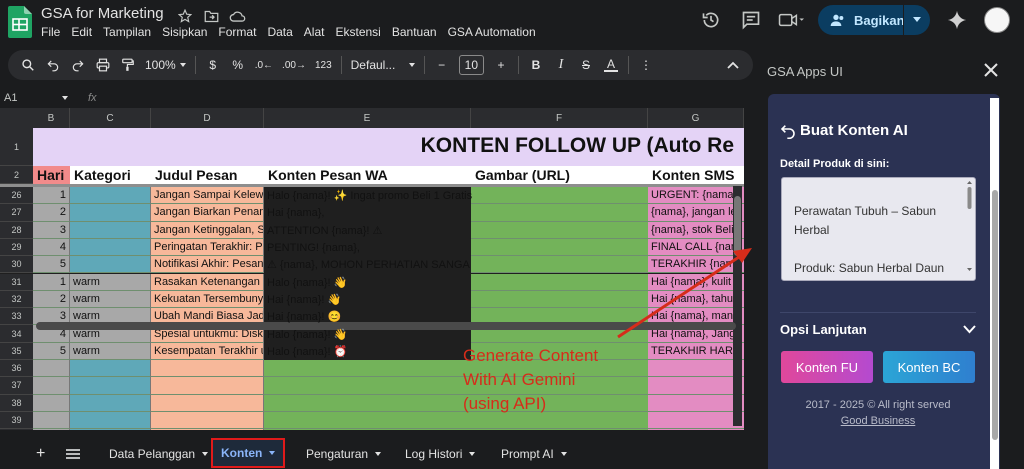 Image resolution: width=1024 pixels, height=469 pixels. What do you see at coordinates (456, 316) in the screenshot?
I see `cell-konten-wa: Hai {nama}! 😊` at bounding box center [456, 316].